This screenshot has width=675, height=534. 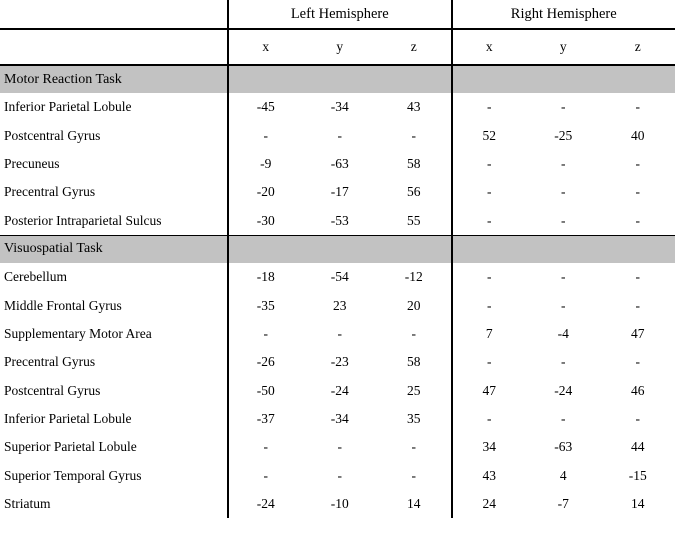 What do you see at coordinates (265, 192) in the screenshot?
I see `left-x-value: -20` at bounding box center [265, 192].